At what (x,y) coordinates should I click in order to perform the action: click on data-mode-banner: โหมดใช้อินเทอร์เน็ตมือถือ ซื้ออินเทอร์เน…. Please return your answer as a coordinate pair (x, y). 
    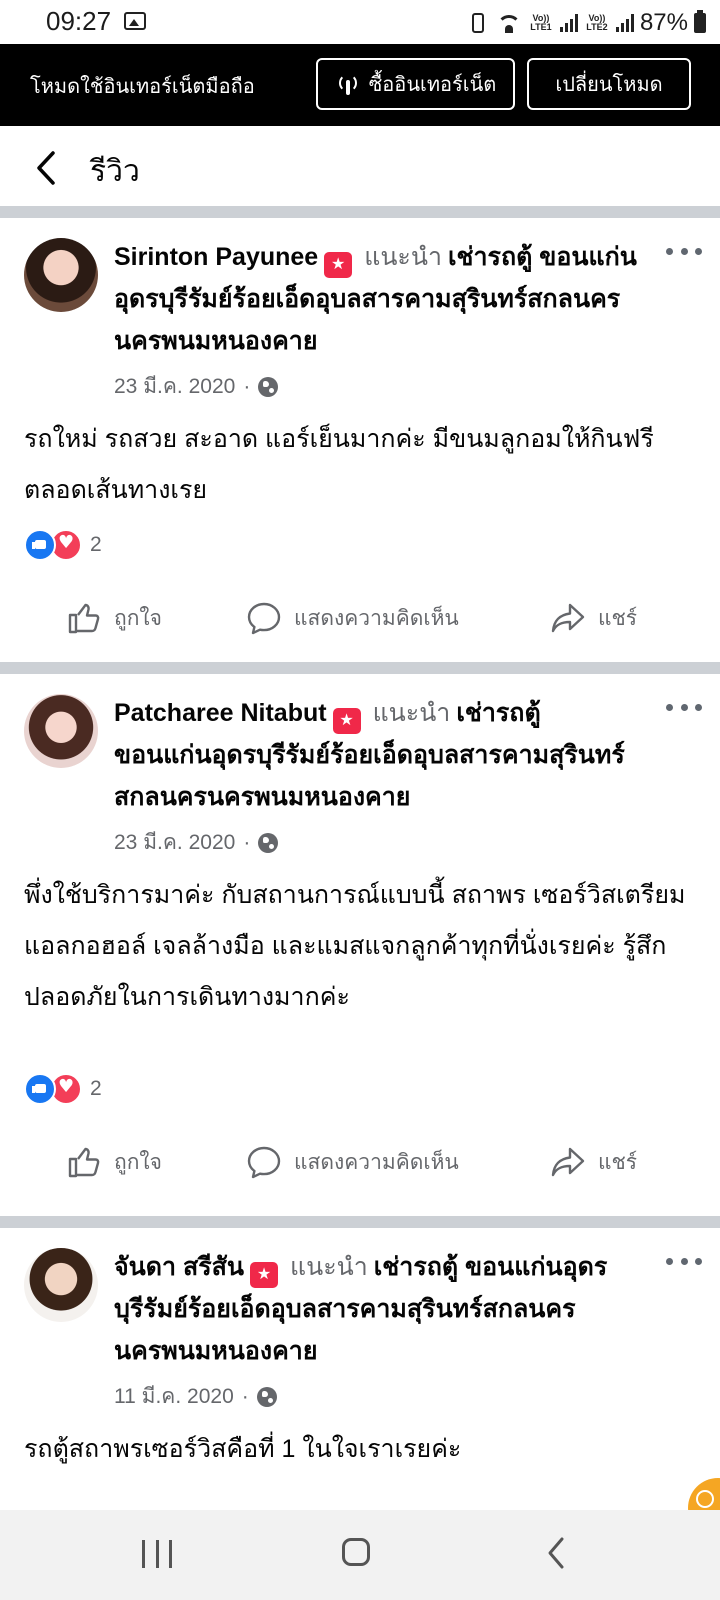
    Looking at the image, I should click on (360, 85).